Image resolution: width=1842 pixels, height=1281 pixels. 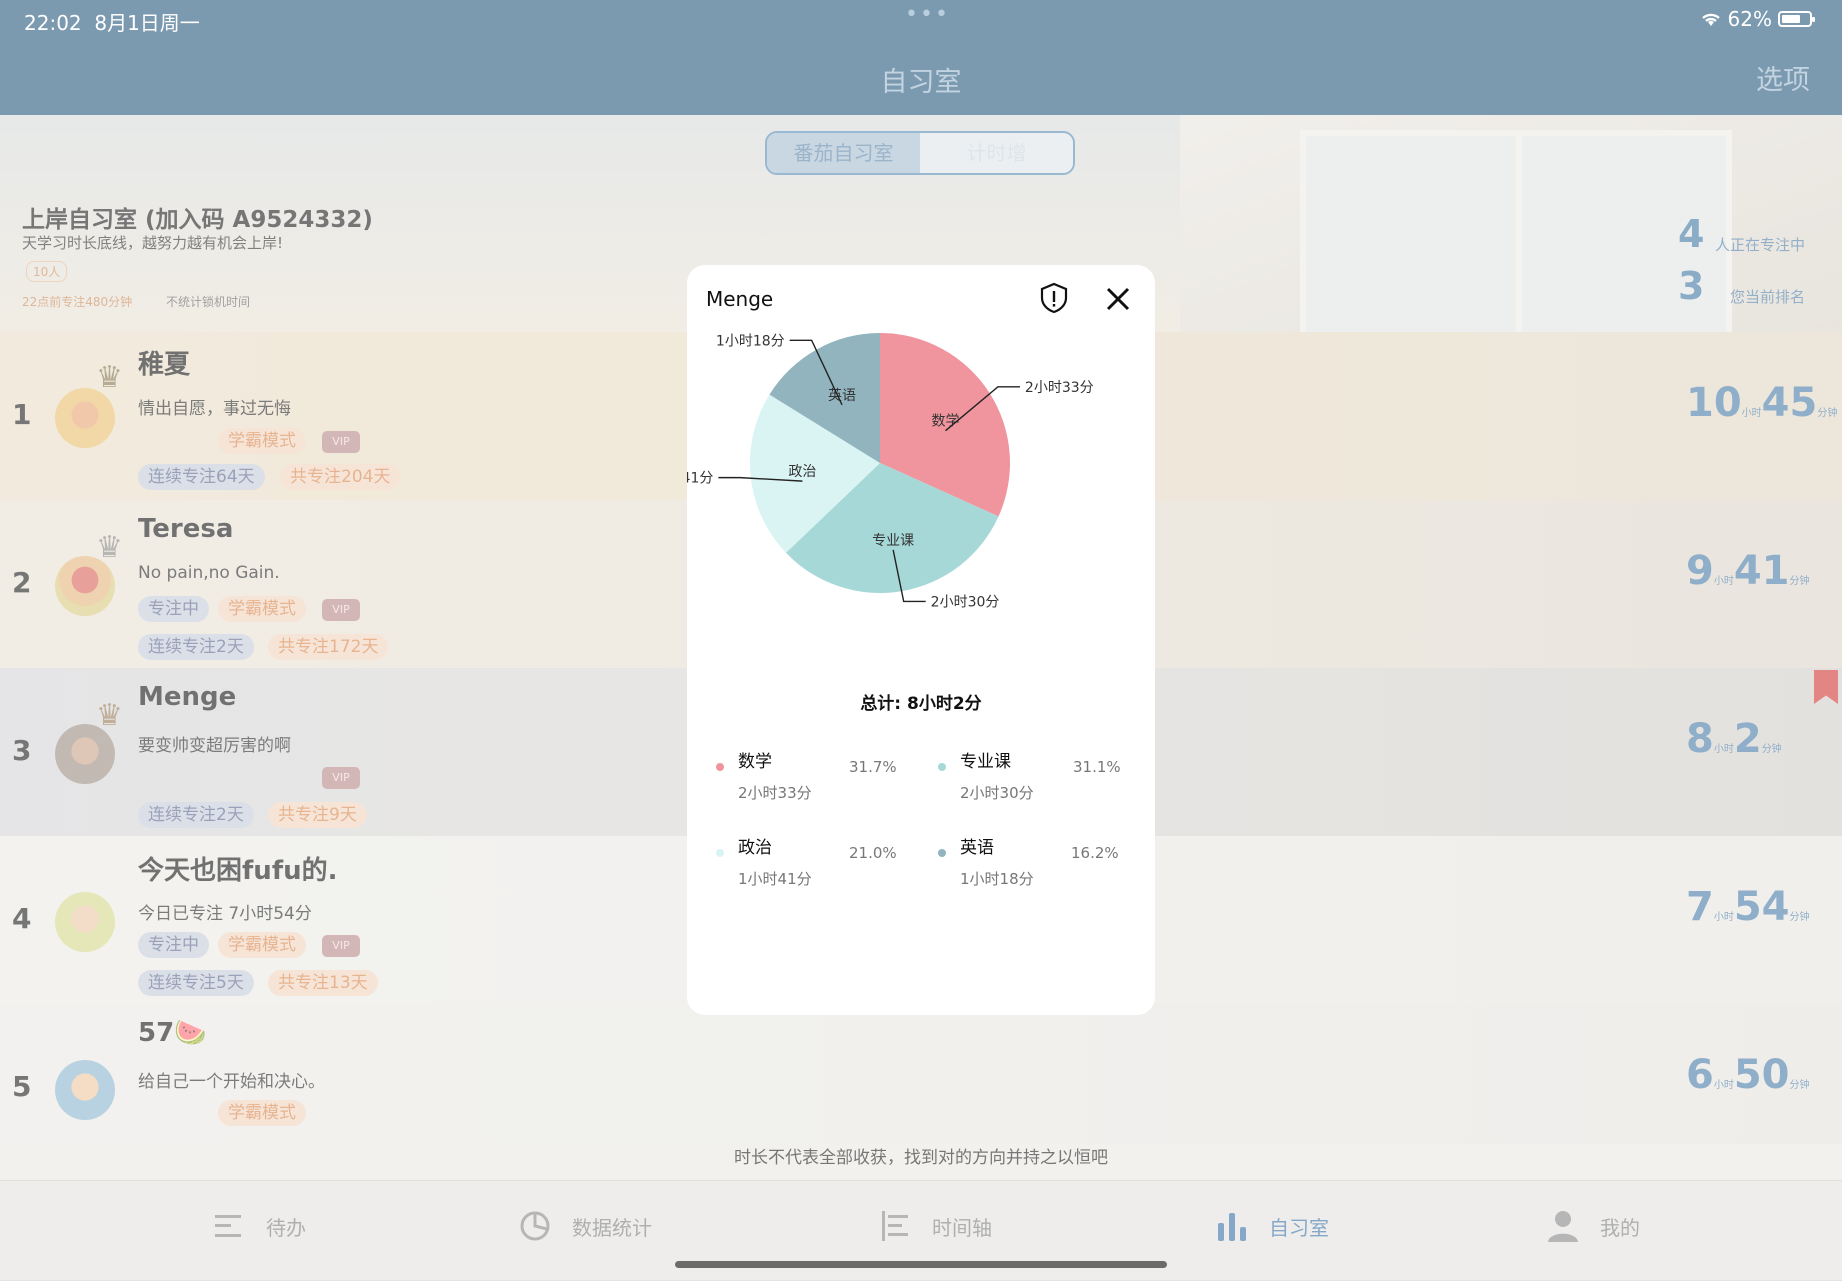 I want to click on modal-title: Menge, so click(x=740, y=299).